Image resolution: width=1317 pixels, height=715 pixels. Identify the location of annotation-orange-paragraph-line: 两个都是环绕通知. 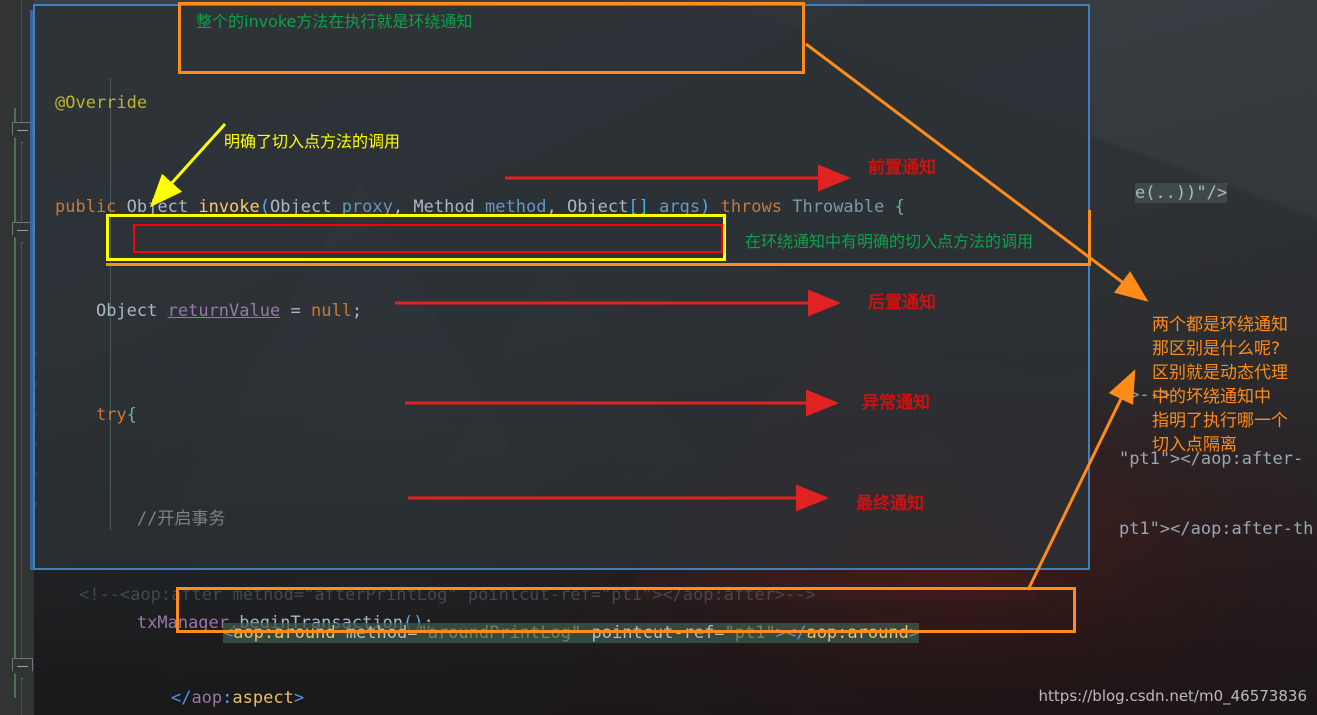
(1220, 325).